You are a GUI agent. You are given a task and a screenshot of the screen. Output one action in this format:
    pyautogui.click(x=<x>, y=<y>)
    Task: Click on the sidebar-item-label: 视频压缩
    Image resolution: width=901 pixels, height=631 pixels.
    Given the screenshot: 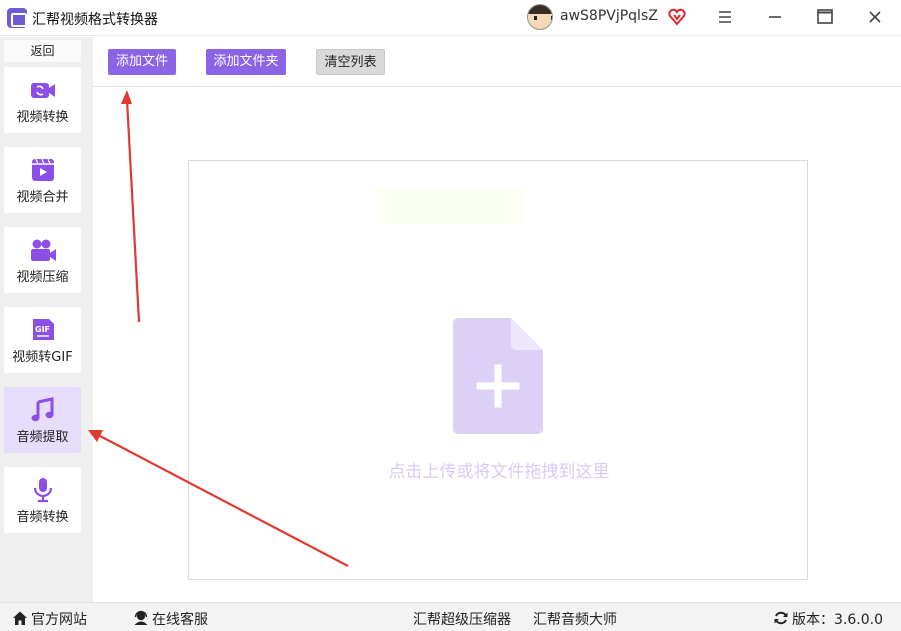 What is the action you would take?
    pyautogui.click(x=42, y=277)
    